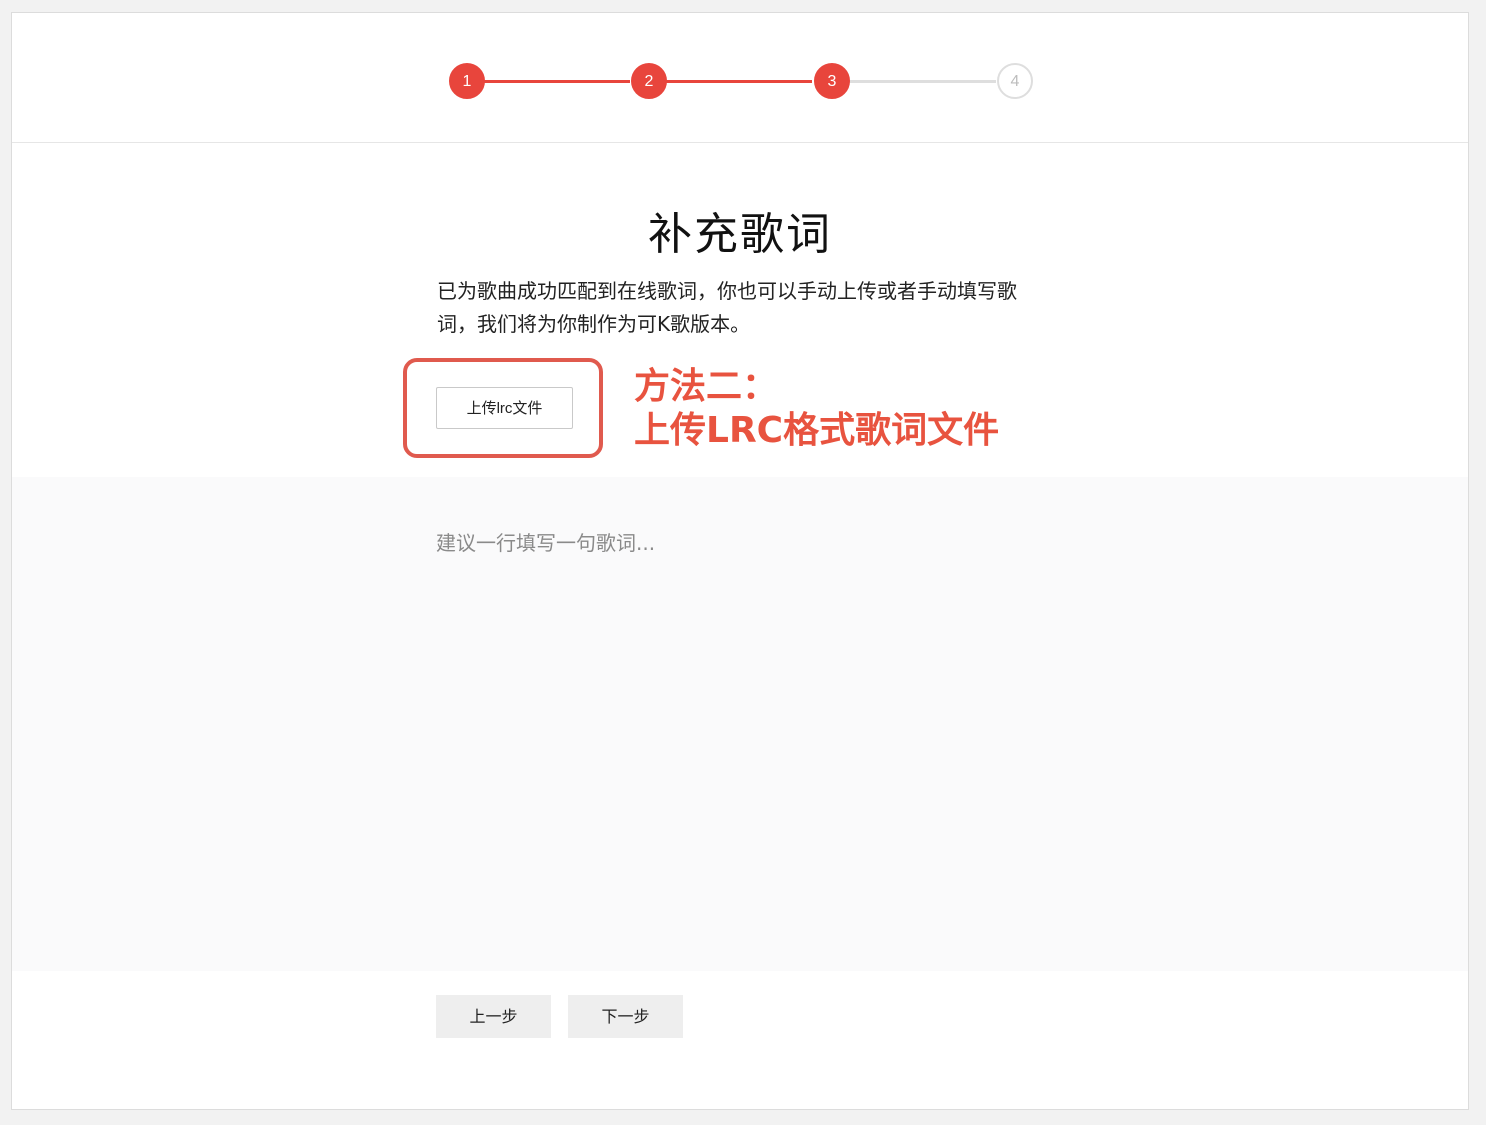 The image size is (1486, 1125). What do you see at coordinates (625, 1016) in the screenshot?
I see `next-step-button: 下一步` at bounding box center [625, 1016].